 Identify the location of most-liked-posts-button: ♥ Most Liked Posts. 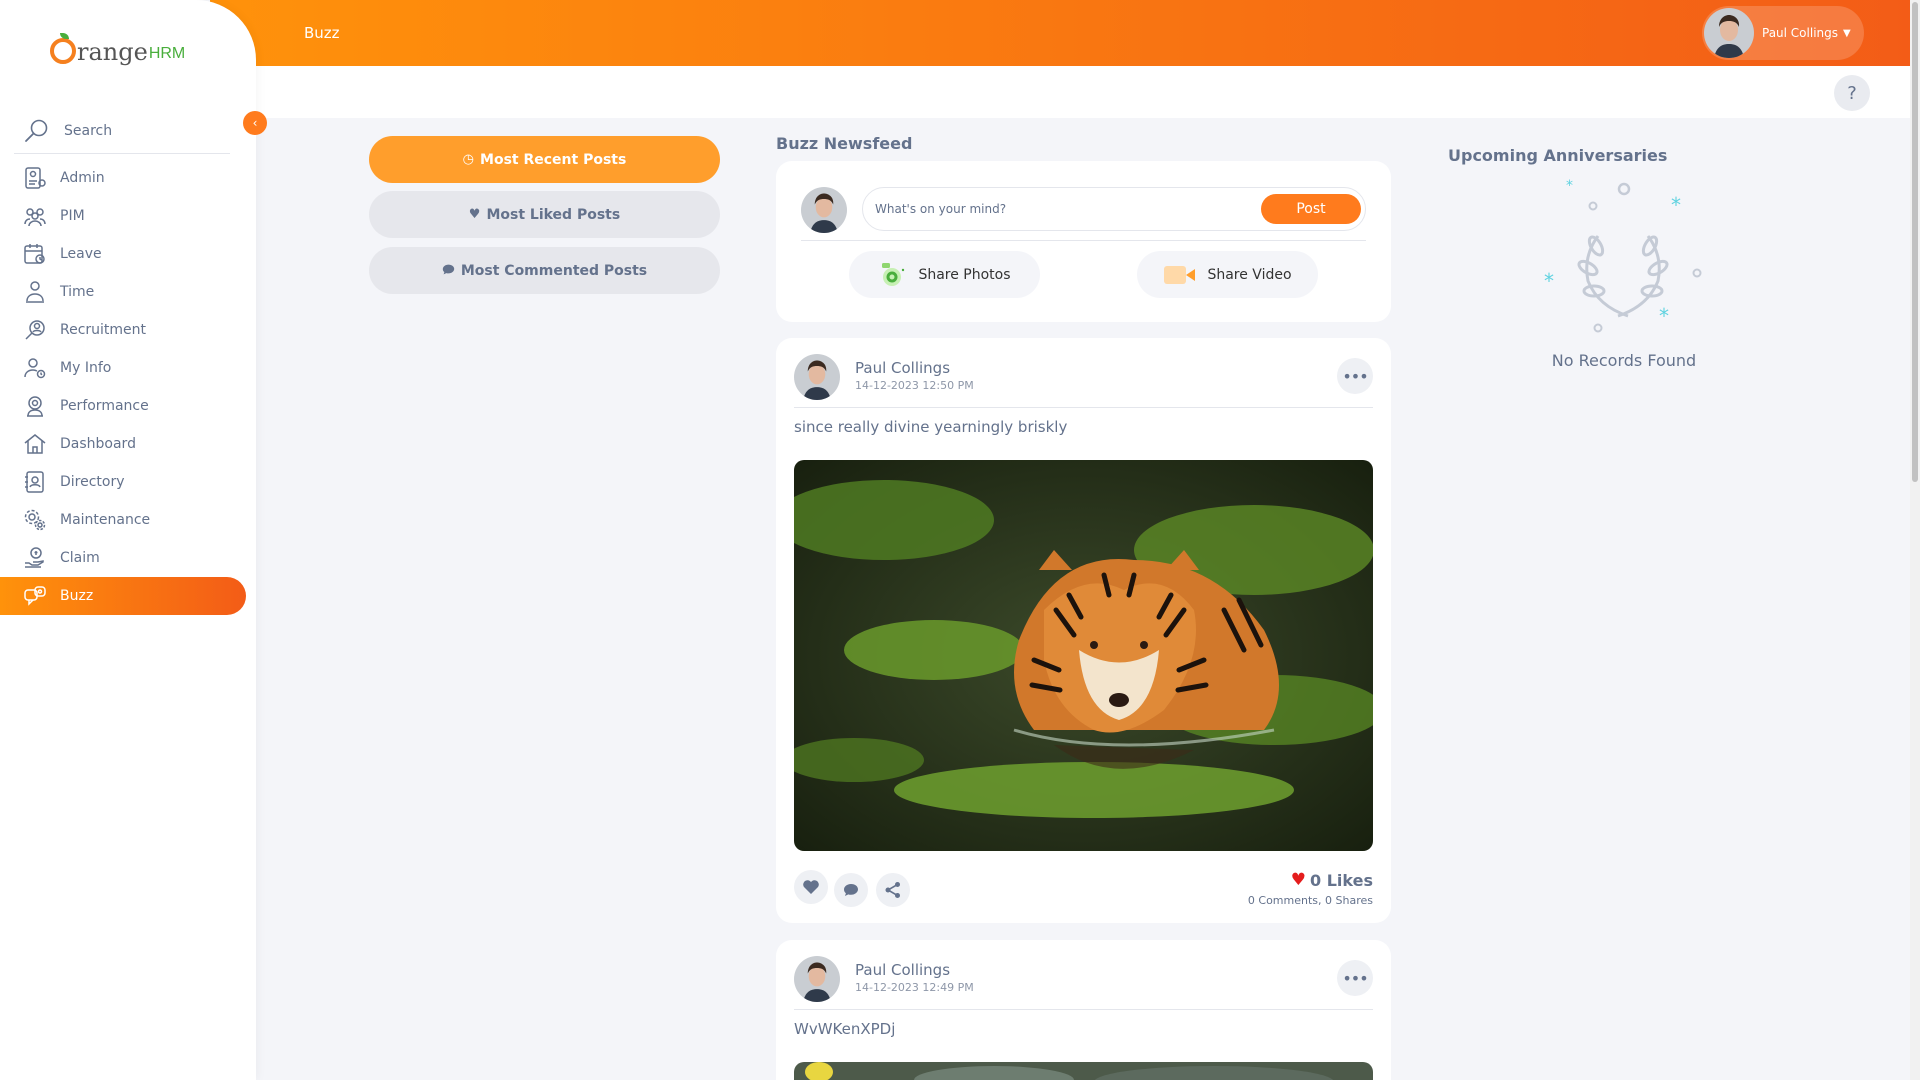
(544, 214).